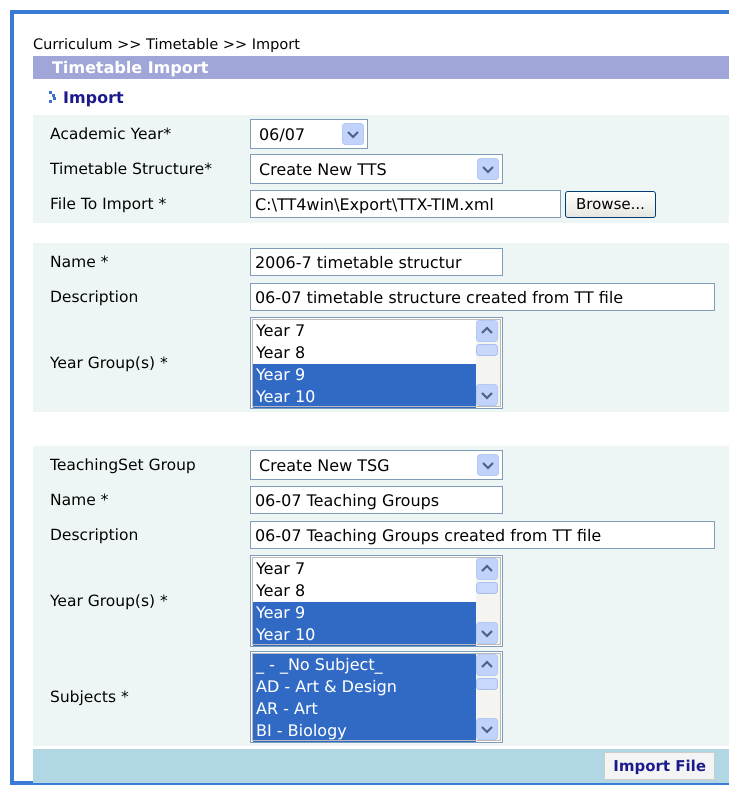 Image resolution: width=729 pixels, height=785 pixels. Describe the element at coordinates (482, 535) in the screenshot. I see `text-field: 06-07 Teaching Groups created from TT file` at that location.